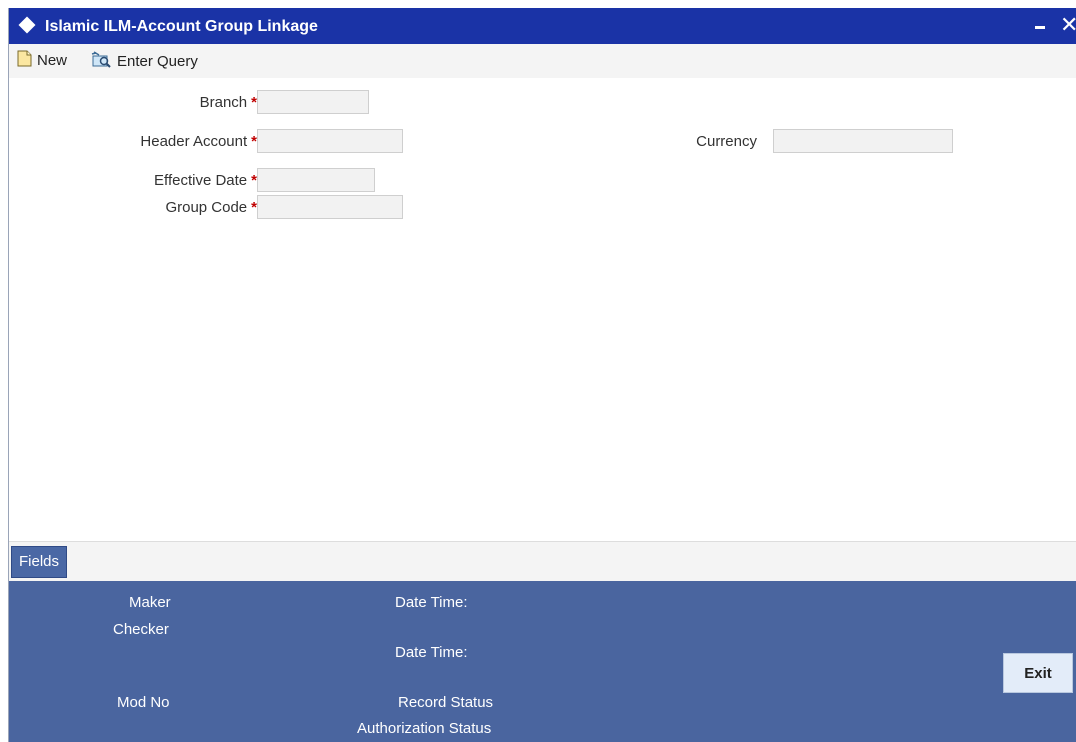 Image resolution: width=1076 pixels, height=742 pixels. Describe the element at coordinates (150, 602) in the screenshot. I see `maker-label: Maker` at that location.